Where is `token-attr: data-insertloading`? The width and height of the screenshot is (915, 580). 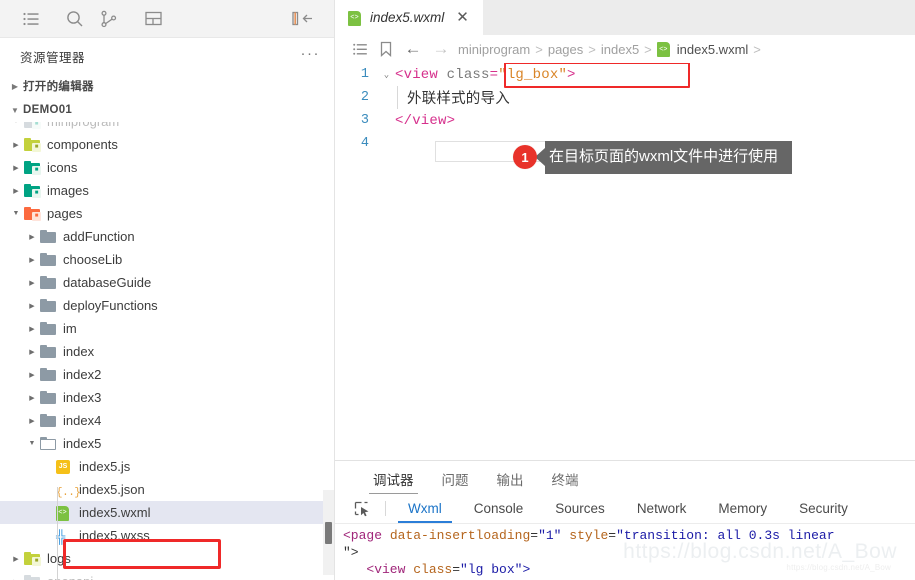 token-attr: data-insertloading is located at coordinates (456, 535).